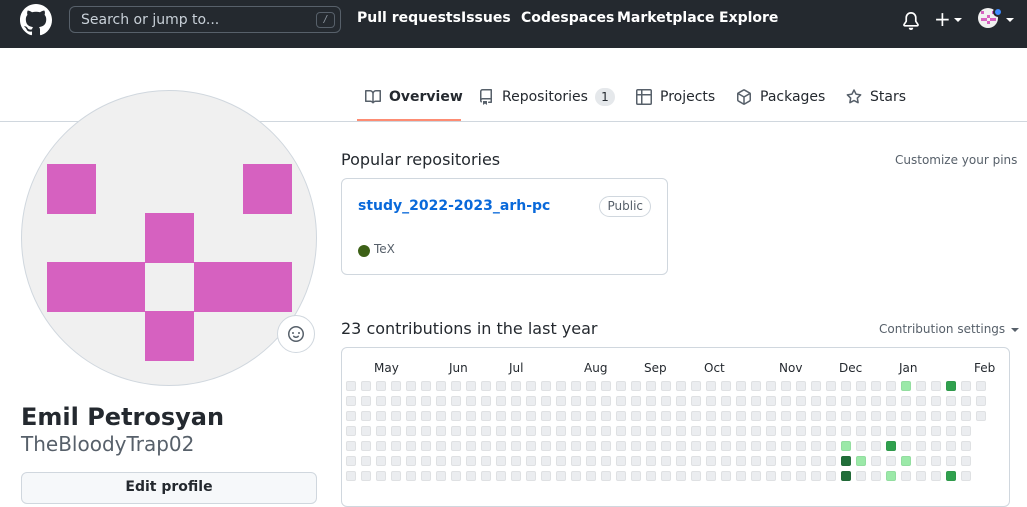 The width and height of the screenshot is (1027, 507). What do you see at coordinates (36, 20) in the screenshot?
I see `github-logo-icon` at bounding box center [36, 20].